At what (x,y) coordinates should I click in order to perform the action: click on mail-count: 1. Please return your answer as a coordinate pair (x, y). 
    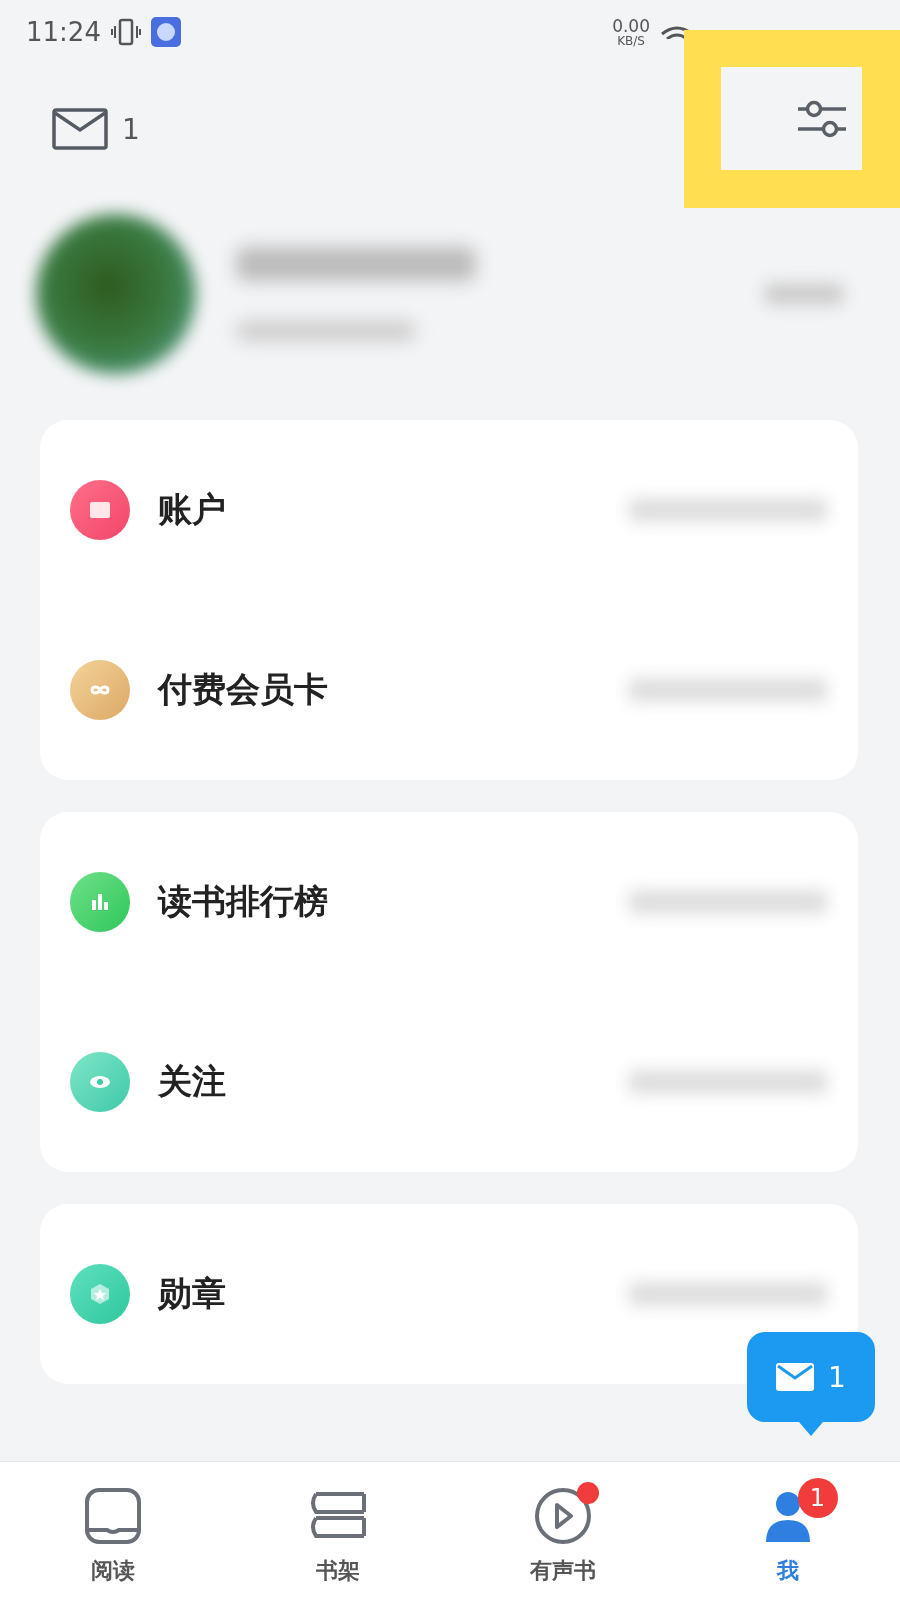
    Looking at the image, I should click on (131, 129).